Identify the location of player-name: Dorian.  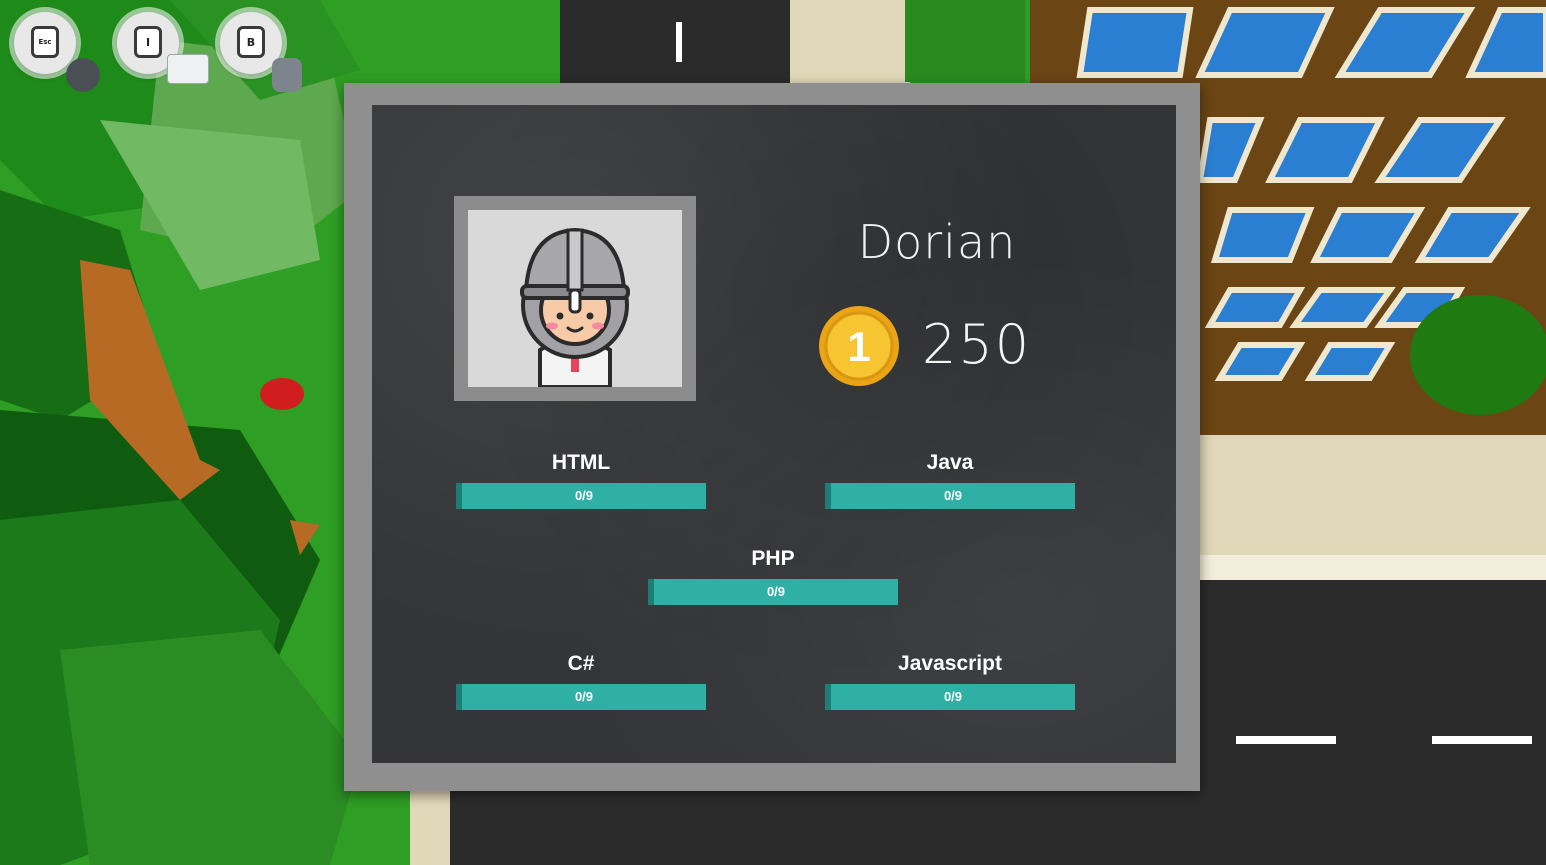
(937, 242).